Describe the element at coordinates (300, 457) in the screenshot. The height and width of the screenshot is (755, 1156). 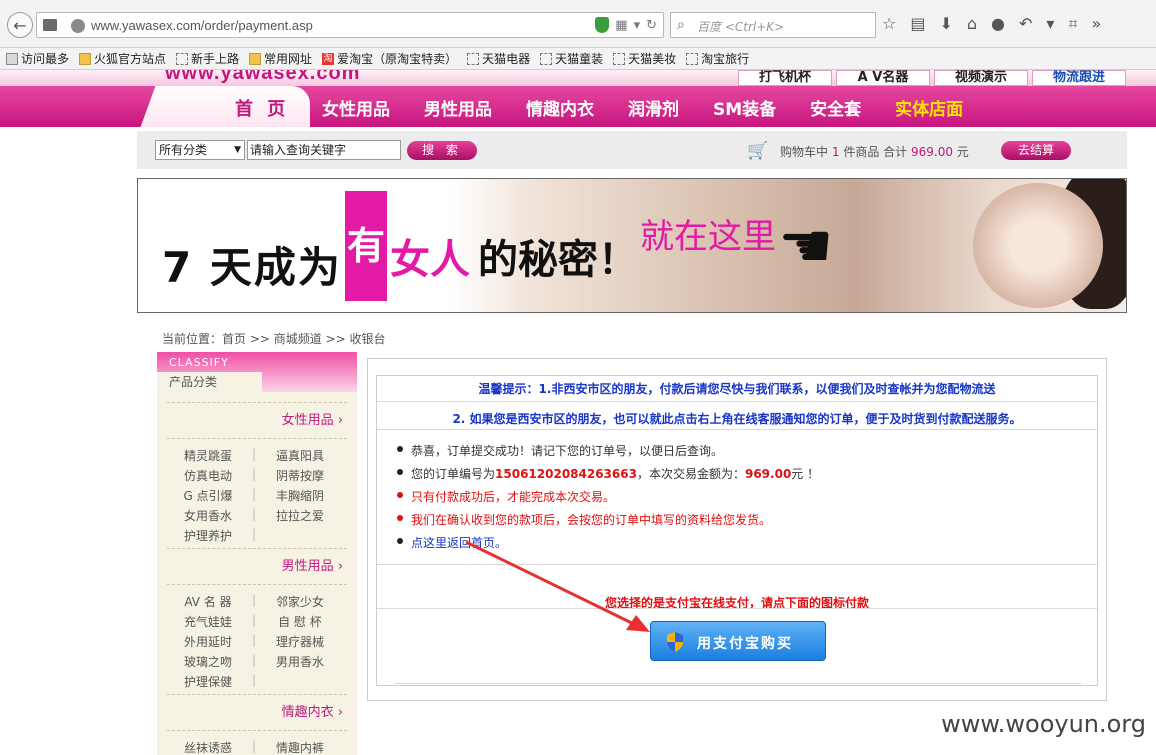
I see `category-link: 逼真阳具` at that location.